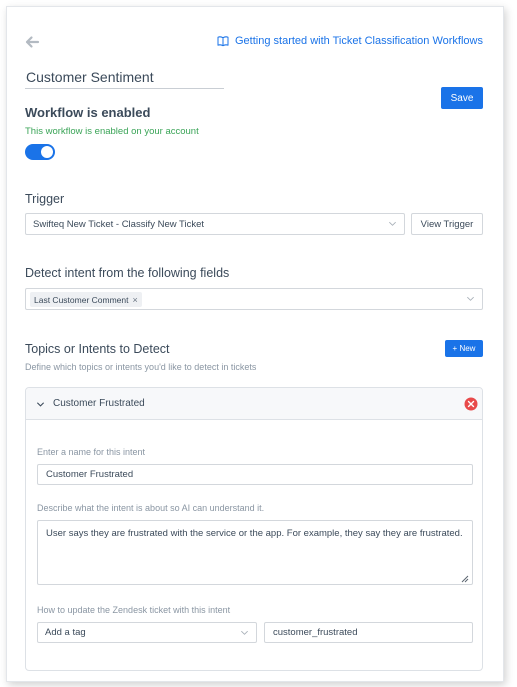  I want to click on detect-fields-label: Detect intent from the following fields, so click(127, 273).